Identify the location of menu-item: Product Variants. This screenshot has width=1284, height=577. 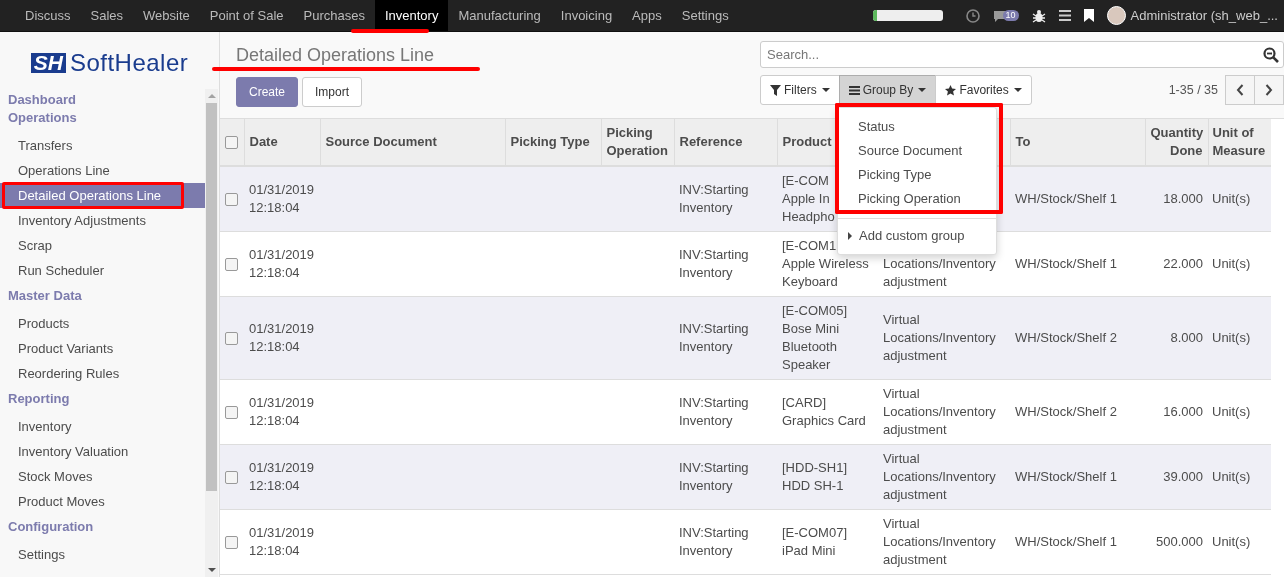
(102, 348).